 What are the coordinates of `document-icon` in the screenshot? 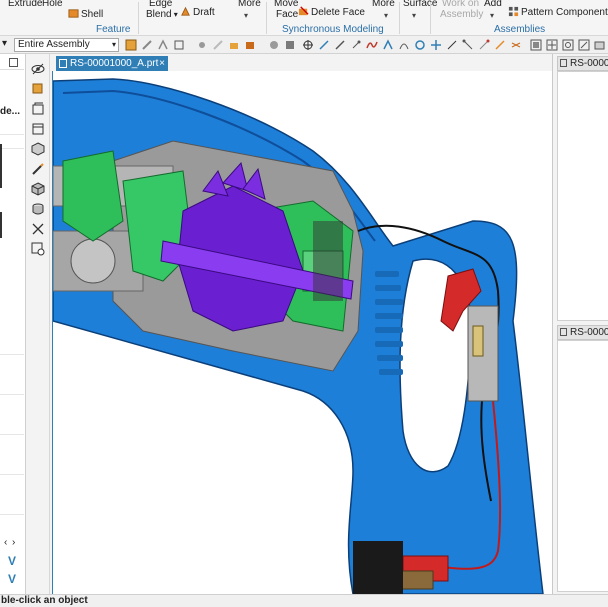 It's located at (563, 332).